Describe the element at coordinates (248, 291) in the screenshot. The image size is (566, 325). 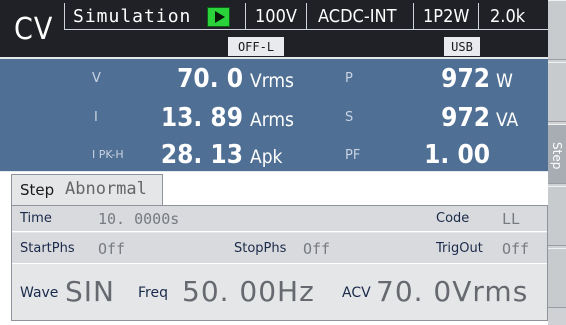
I see `frequency-value: 50. 00Hz` at that location.